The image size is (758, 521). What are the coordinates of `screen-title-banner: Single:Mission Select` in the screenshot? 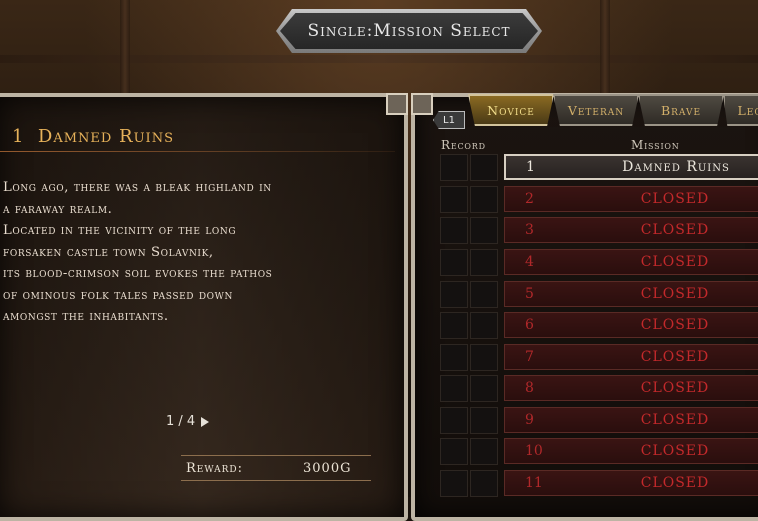 It's located at (409, 31).